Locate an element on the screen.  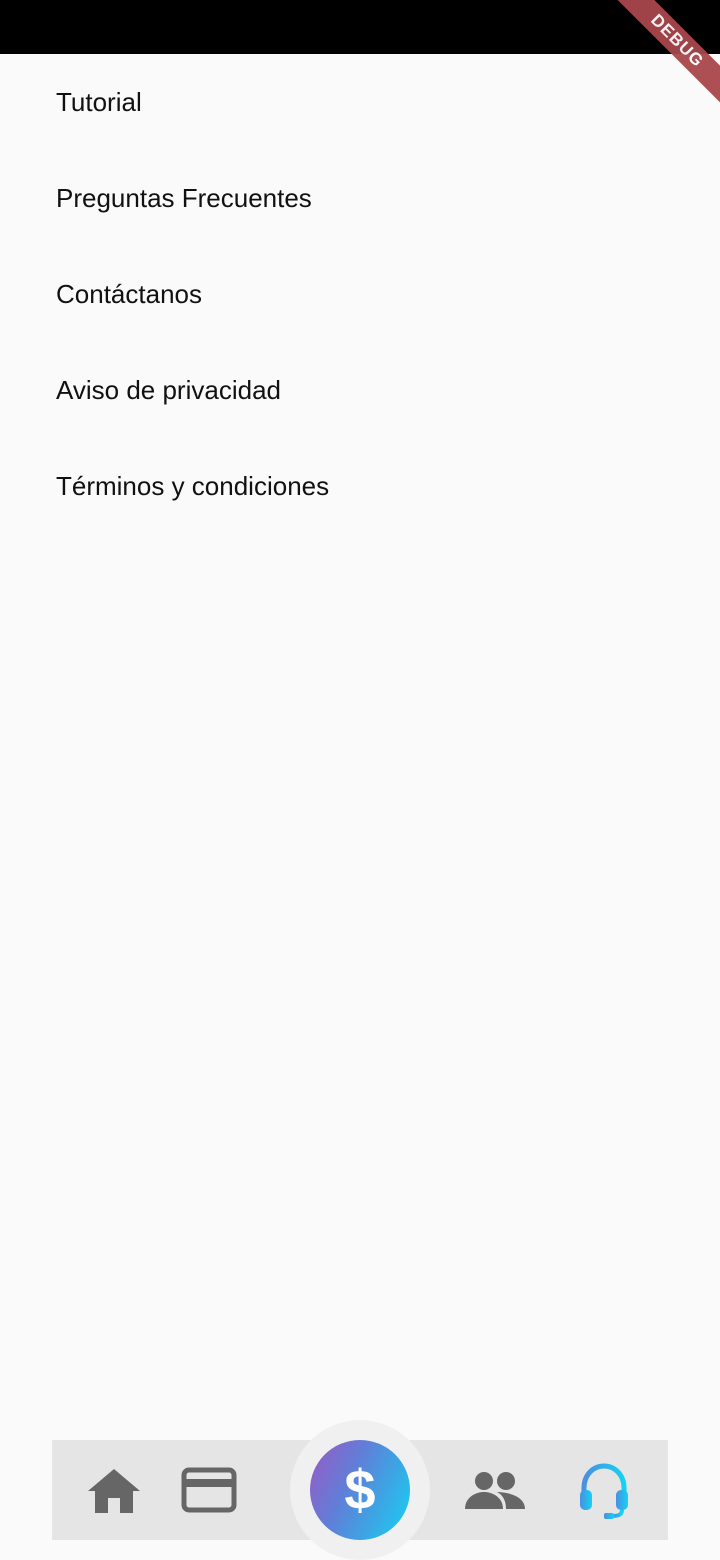
home-icon is located at coordinates (114, 1491).